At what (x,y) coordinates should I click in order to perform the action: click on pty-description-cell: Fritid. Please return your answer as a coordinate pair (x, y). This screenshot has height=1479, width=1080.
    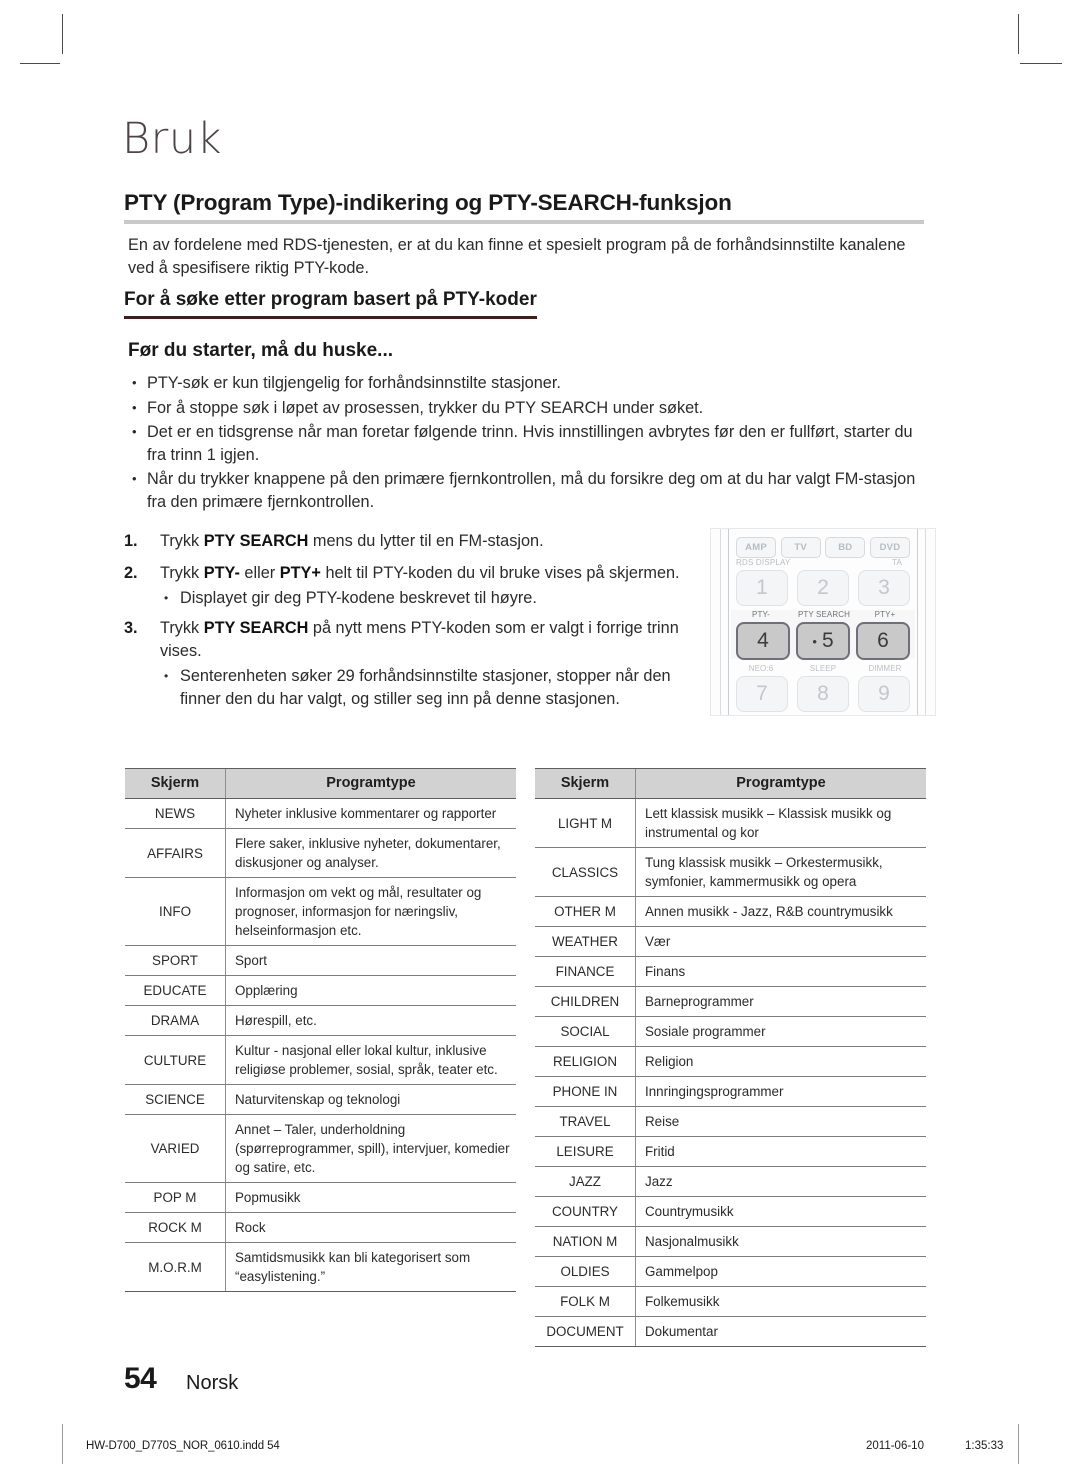
    Looking at the image, I should click on (780, 1151).